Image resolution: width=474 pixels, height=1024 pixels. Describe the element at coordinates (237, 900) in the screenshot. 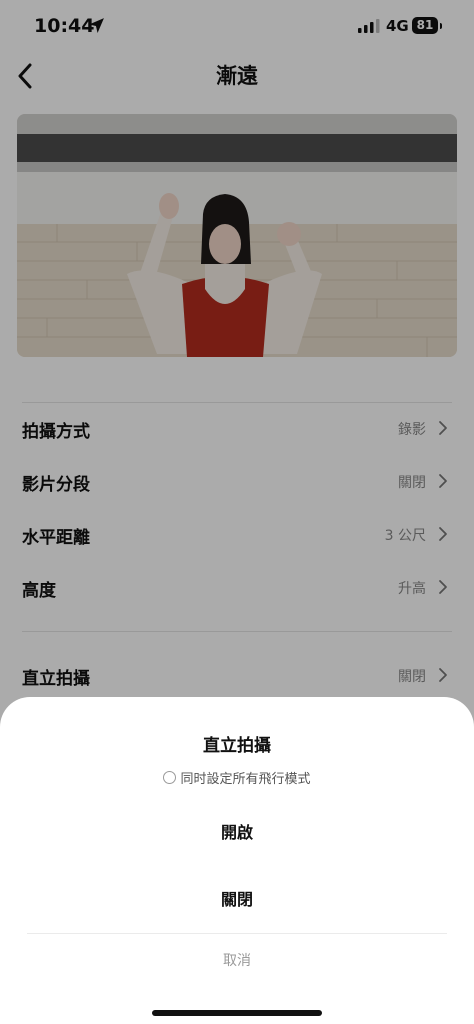

I see `option-off-button: 關閉` at that location.